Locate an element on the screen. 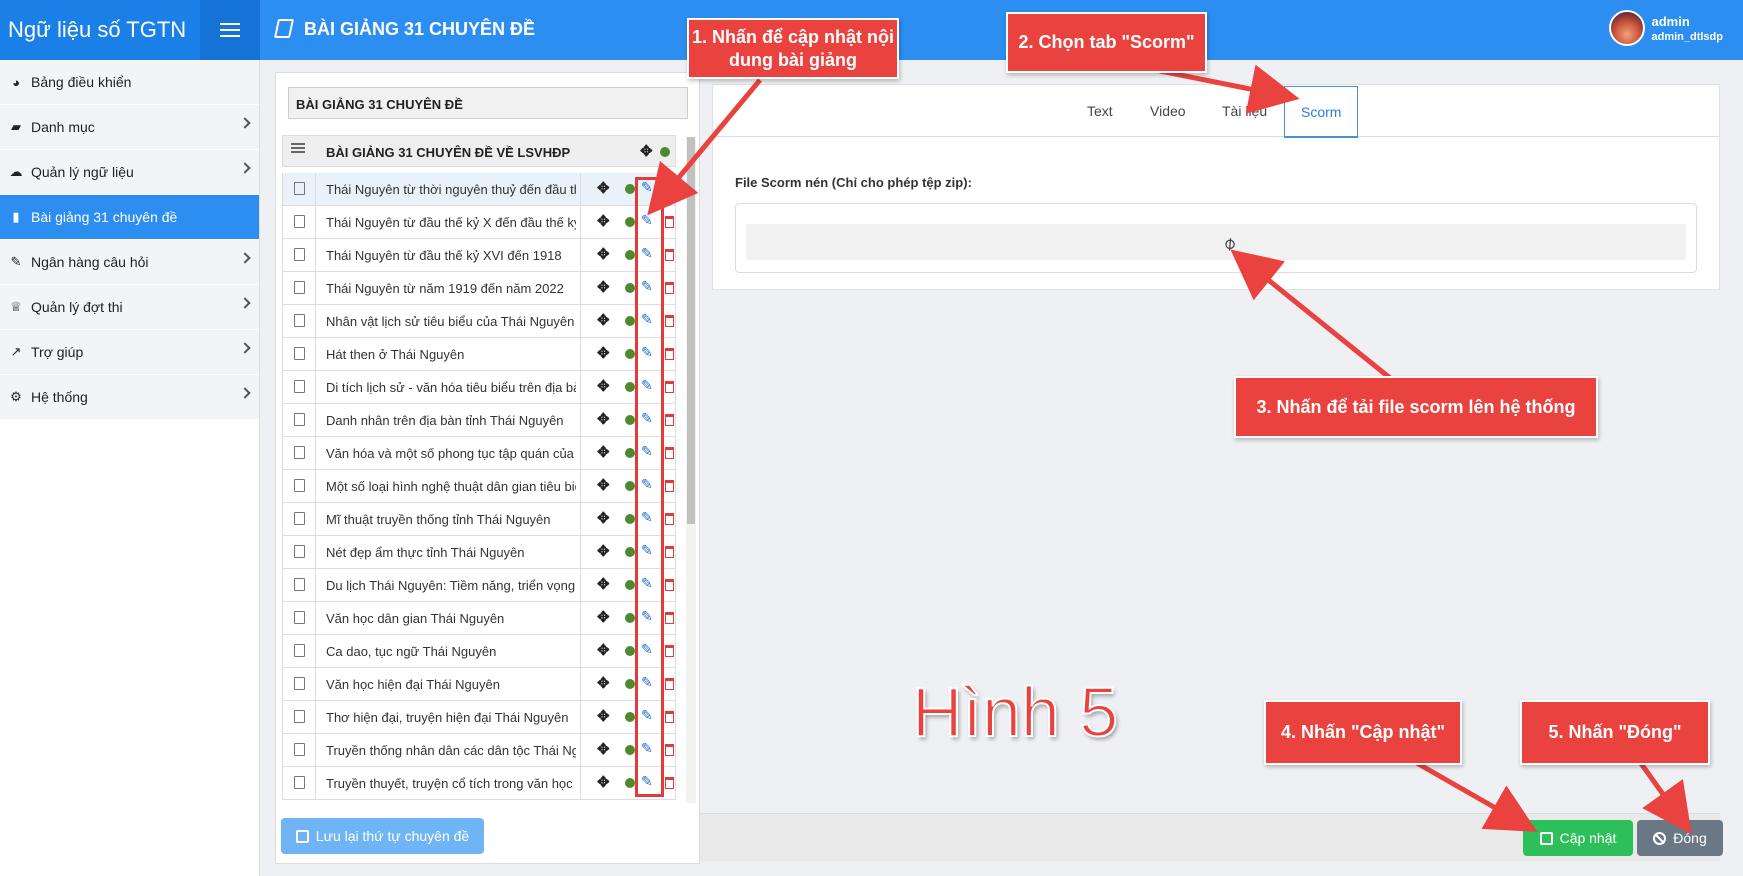 The height and width of the screenshot is (876, 1743). arrow-step3 is located at coordinates (1311, 314).